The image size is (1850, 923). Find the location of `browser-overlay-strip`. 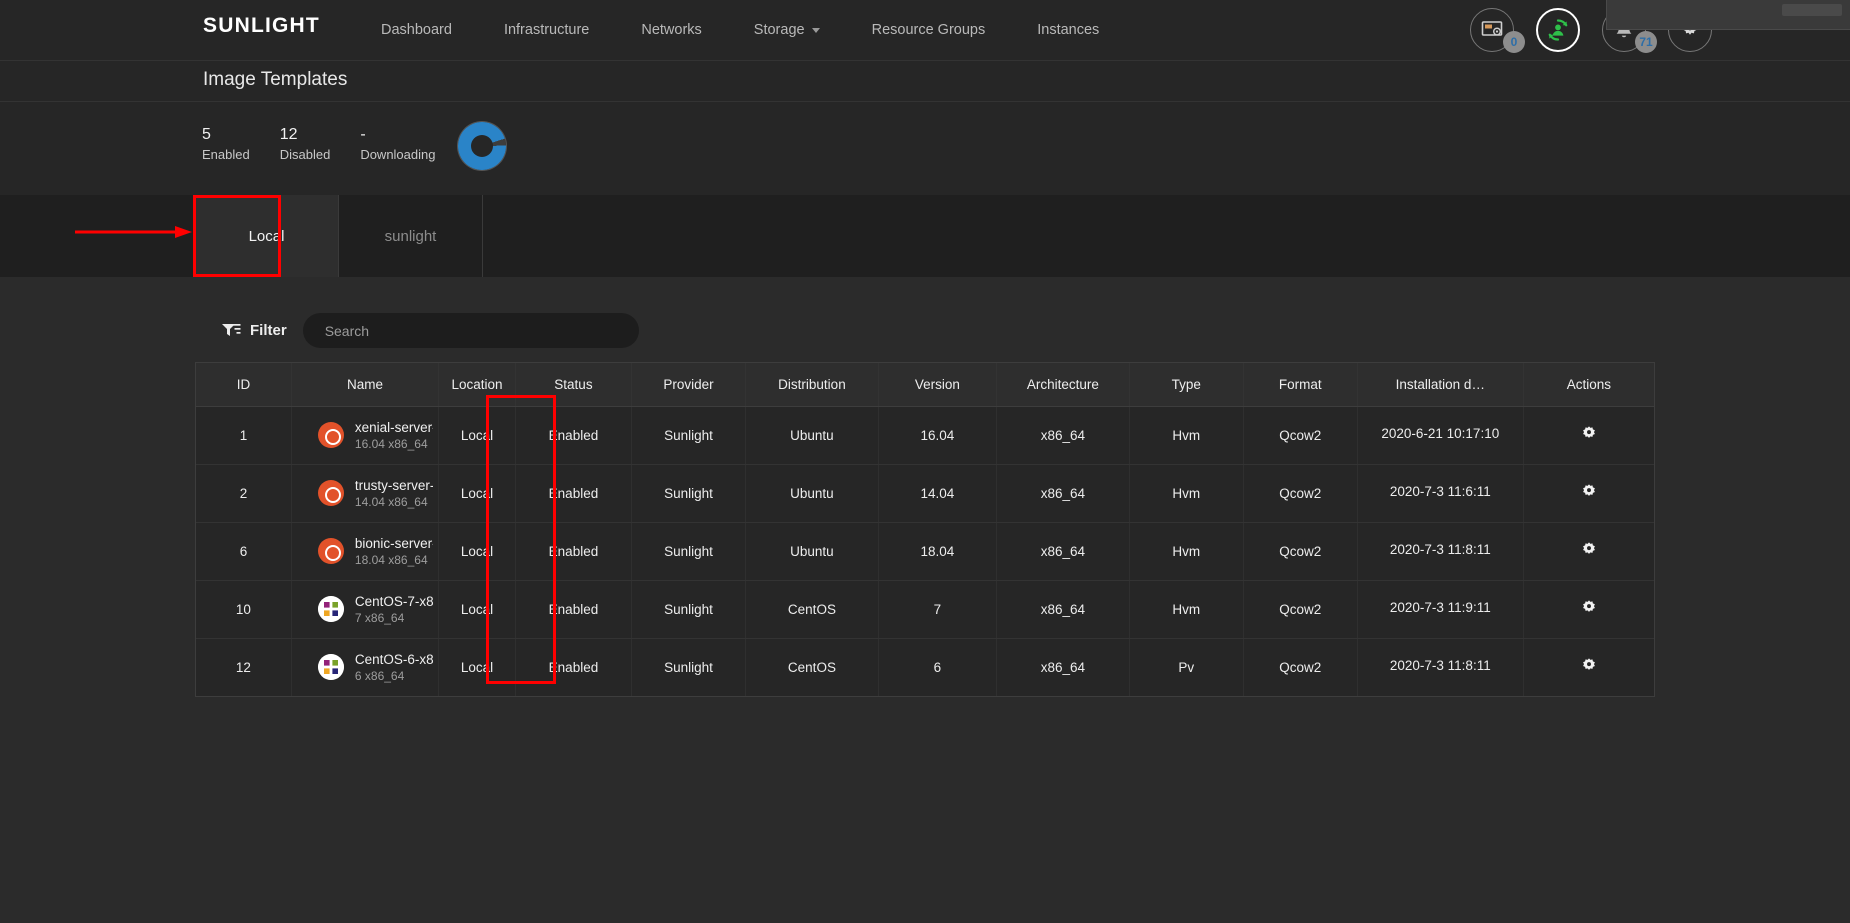

browser-overlay-strip is located at coordinates (1728, 15).